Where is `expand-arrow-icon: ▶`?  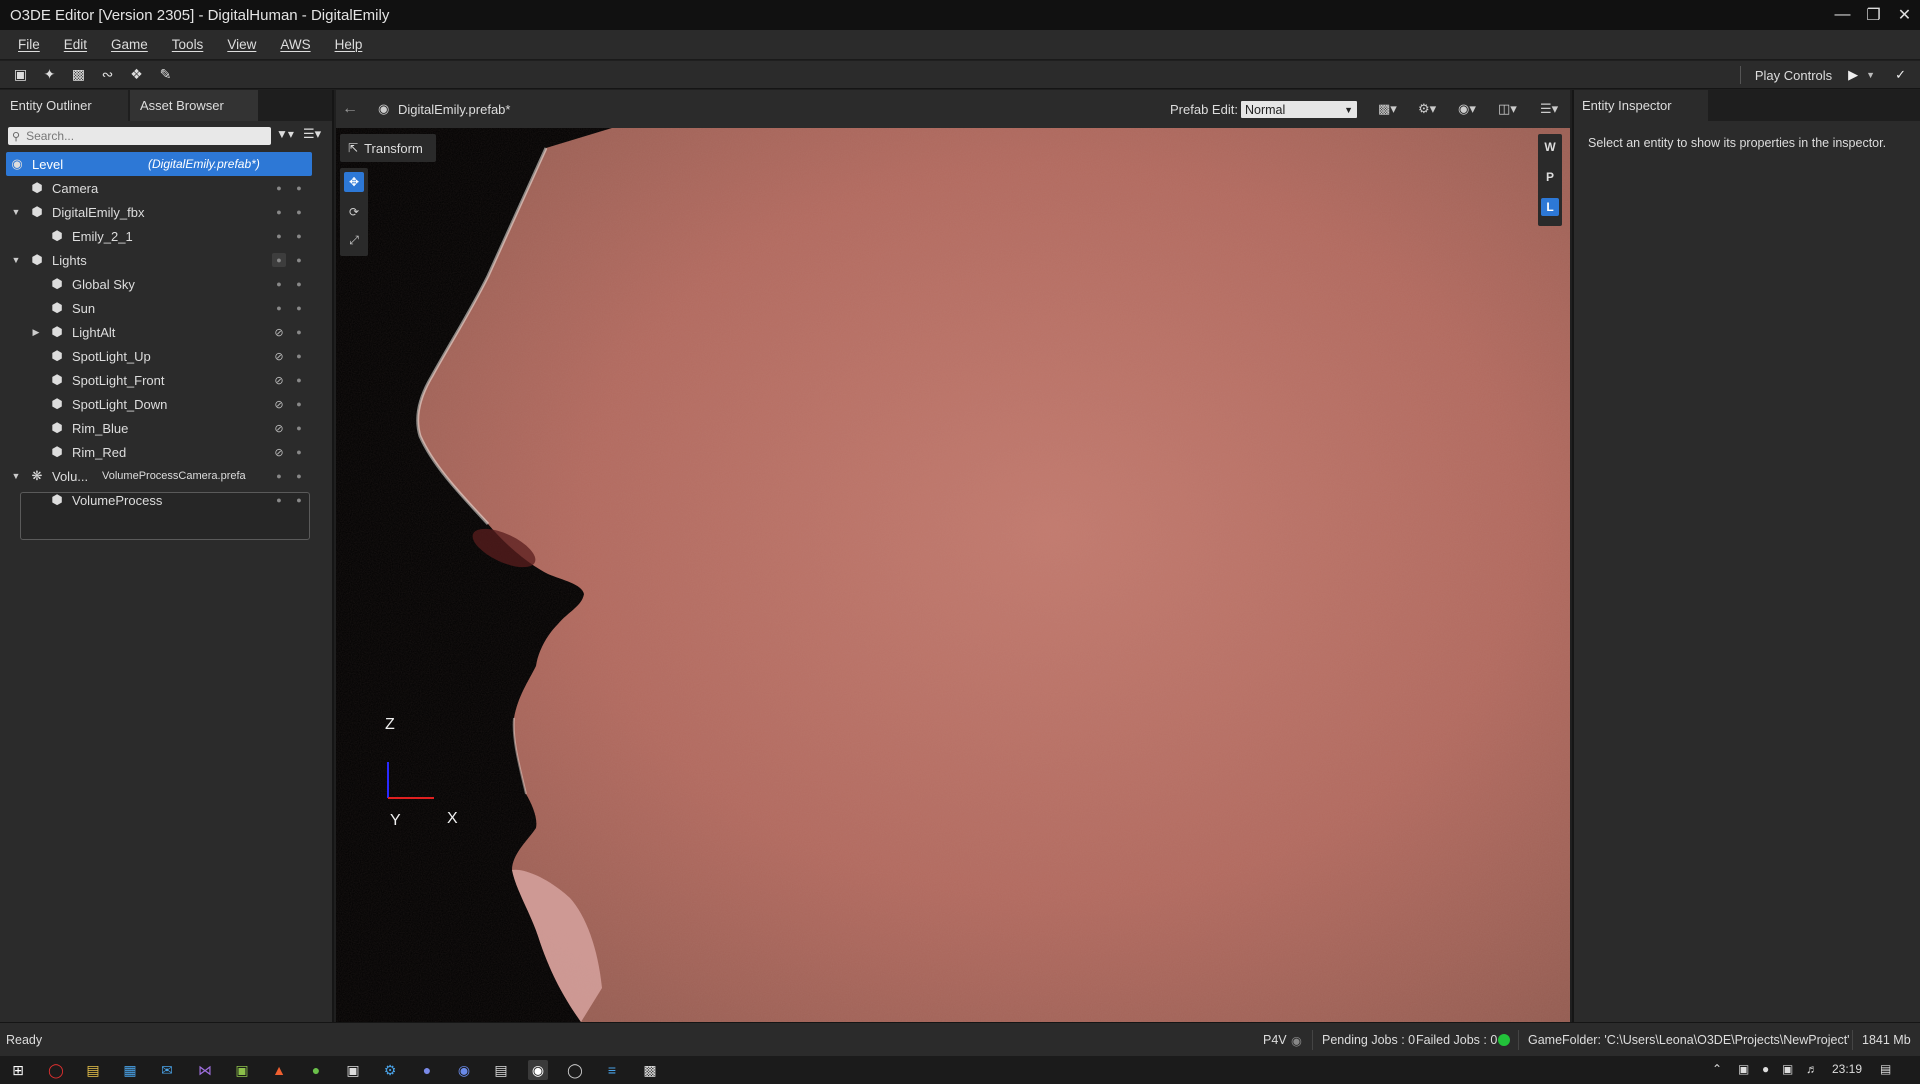
expand-arrow-icon: ▶ is located at coordinates (36, 332).